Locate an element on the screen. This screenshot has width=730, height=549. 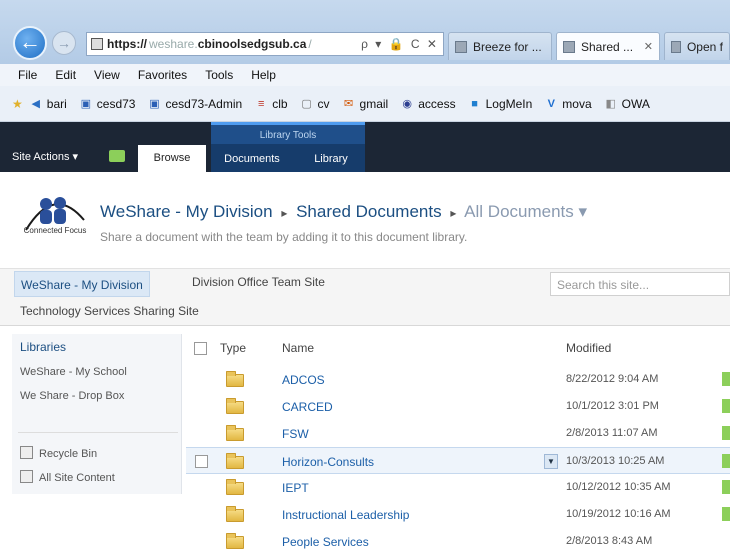
fav-item-gmail: ✉ gmail is located at coordinates (365, 103).